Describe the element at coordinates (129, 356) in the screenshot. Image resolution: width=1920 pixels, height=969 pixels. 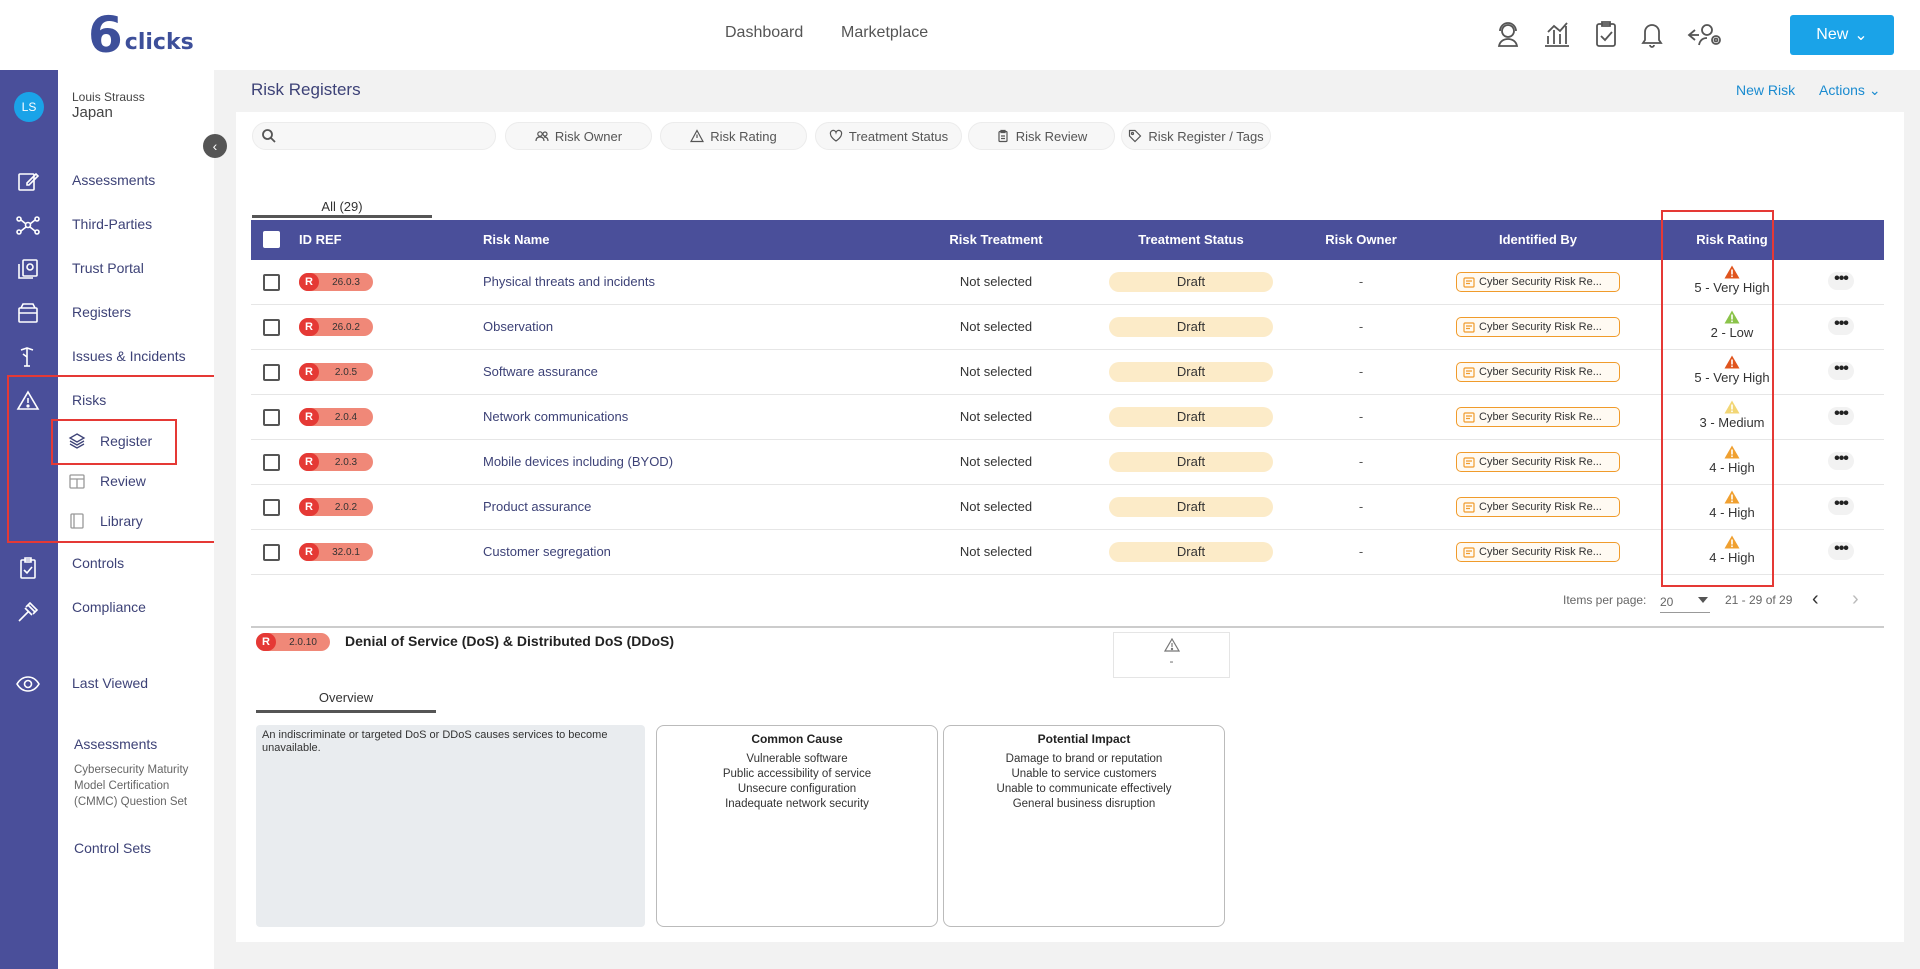
I see `sidebar-item-issues: Issues & Incidents` at that location.